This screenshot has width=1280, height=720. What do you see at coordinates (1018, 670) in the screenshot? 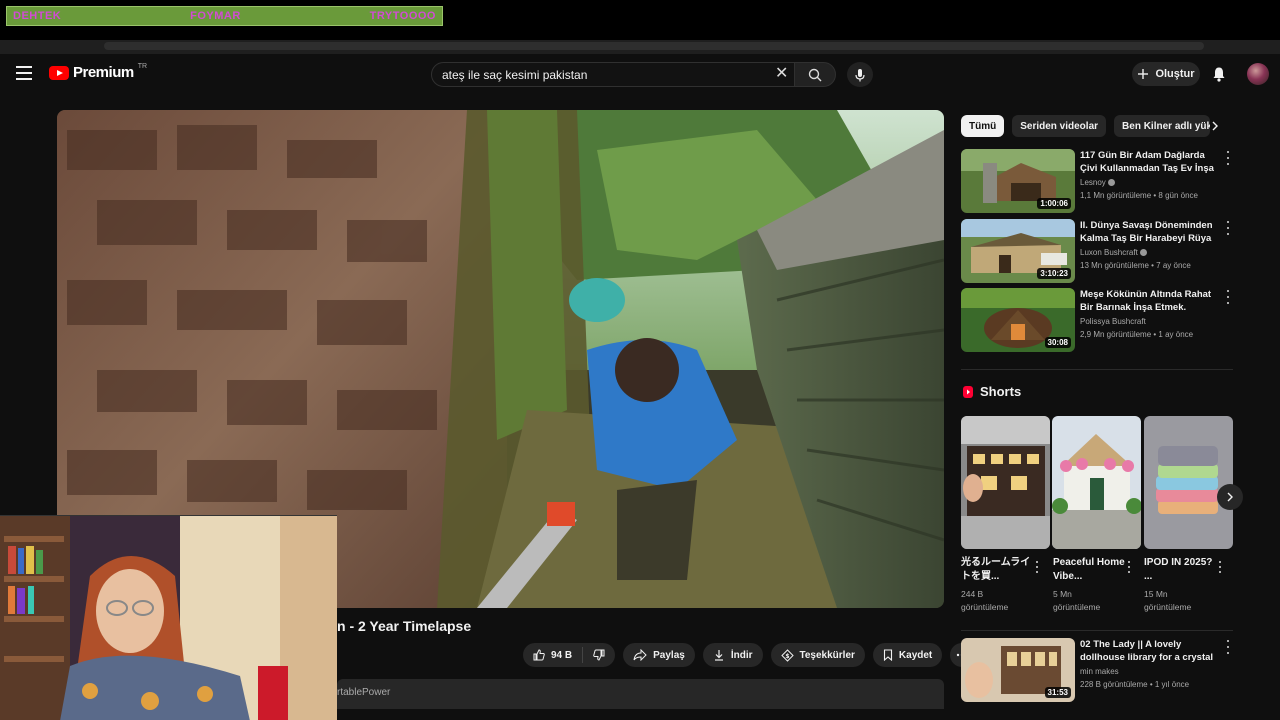
I see `recommendation-thumbnail: 31:53` at bounding box center [1018, 670].